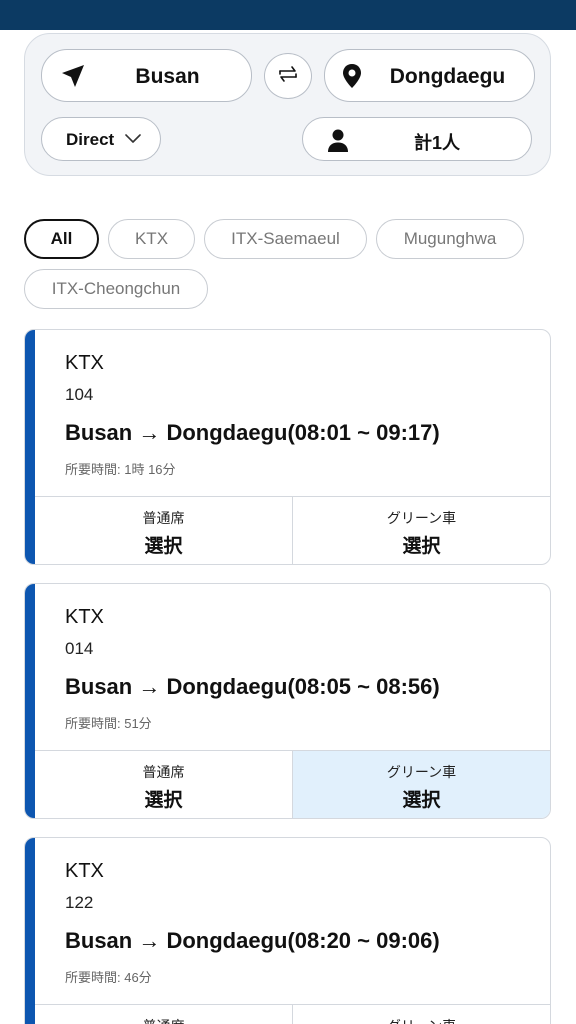  Describe the element at coordinates (116, 289) in the screenshot. I see `filter-chip-itx-cheongchun: ITX-Cheongchun` at that location.